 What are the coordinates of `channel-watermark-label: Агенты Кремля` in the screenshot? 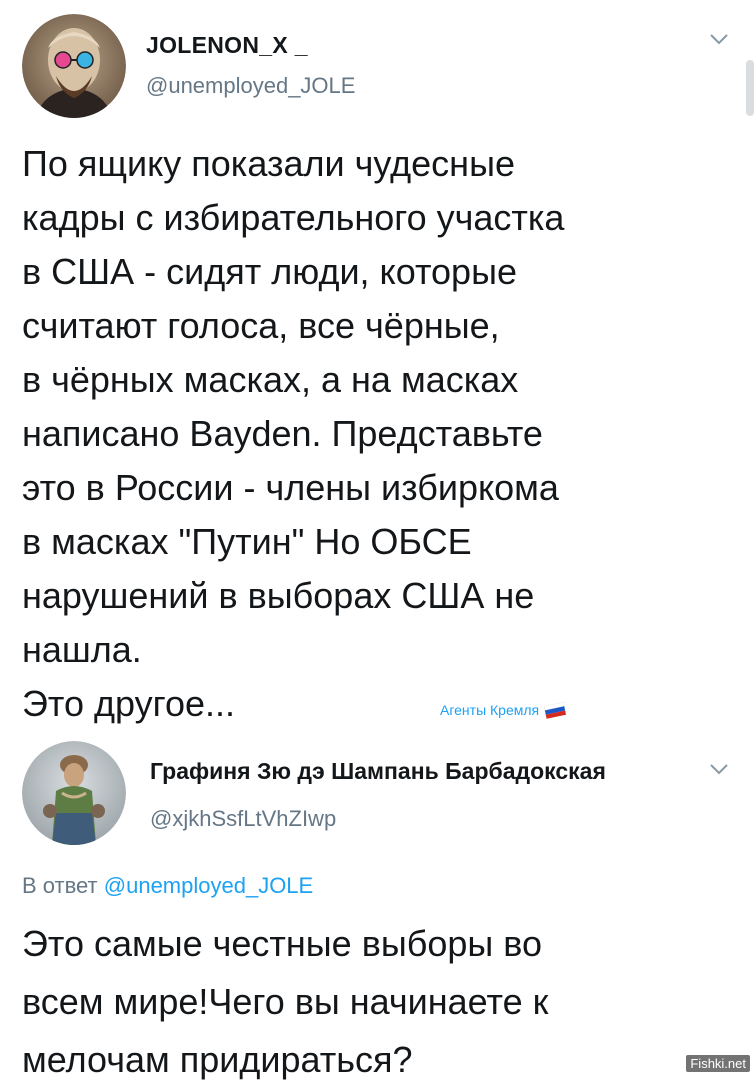 It's located at (490, 710).